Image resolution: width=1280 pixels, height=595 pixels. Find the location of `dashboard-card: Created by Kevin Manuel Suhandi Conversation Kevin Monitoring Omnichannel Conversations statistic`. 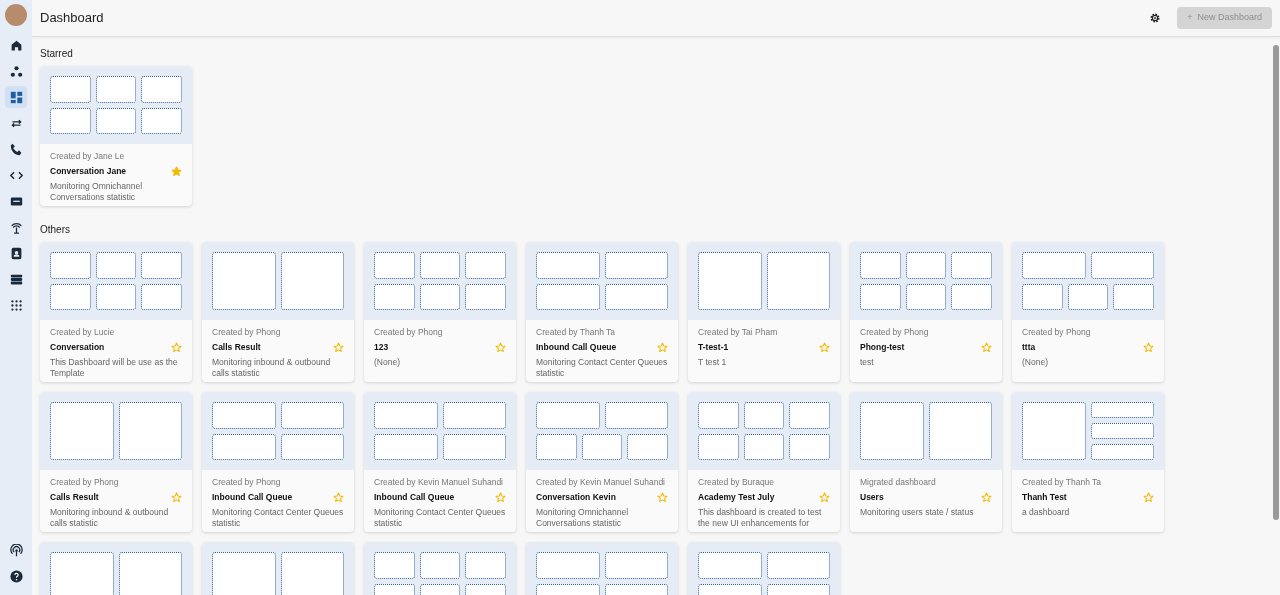

dashboard-card: Created by Kevin Manuel Suhandi Conversation Kevin Monitoring Omnichannel Conversations statistic is located at coordinates (602, 462).